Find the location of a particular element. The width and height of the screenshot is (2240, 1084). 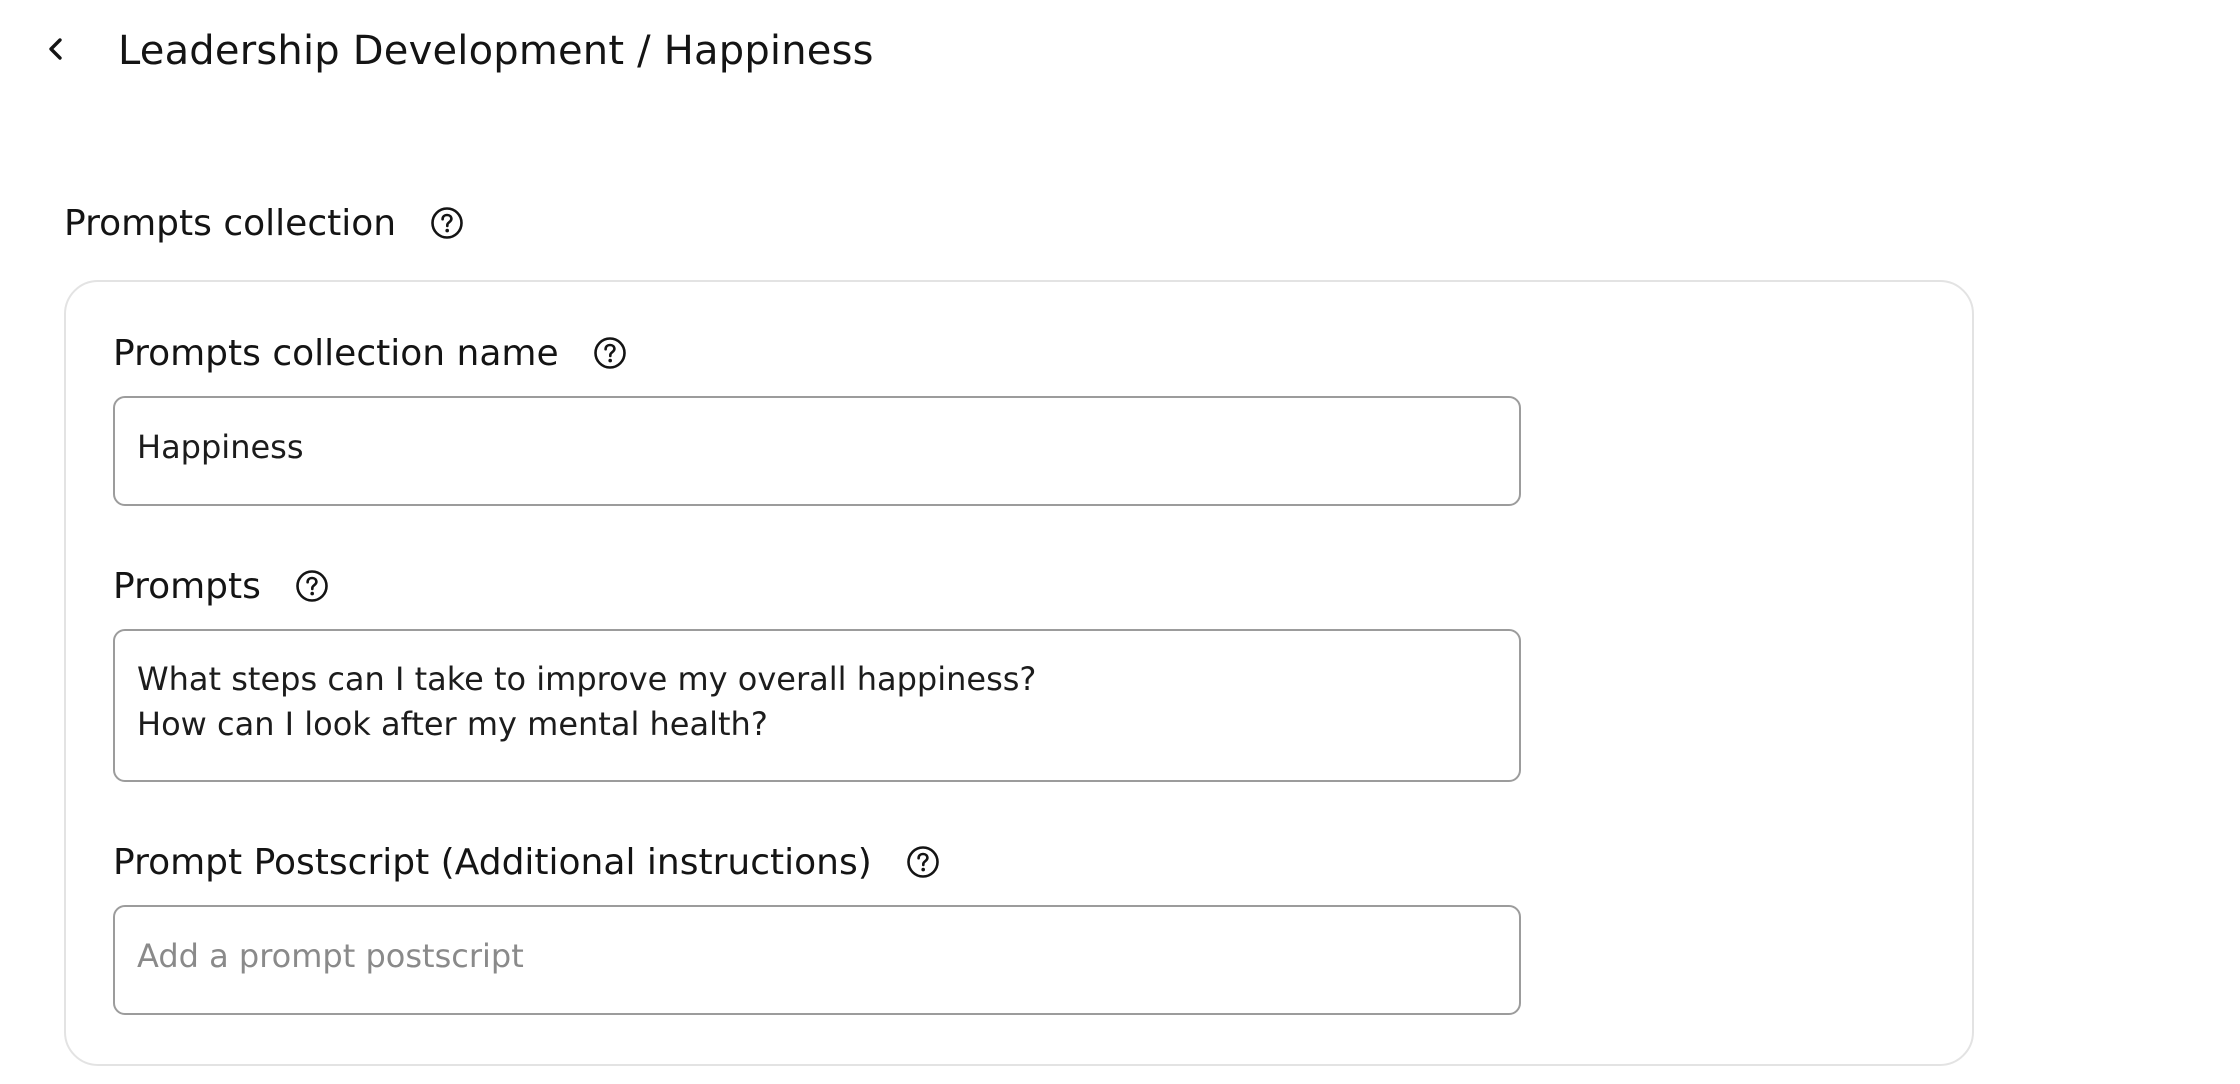

collection-name-label-row: Prompts collection name is located at coordinates (370, 353).